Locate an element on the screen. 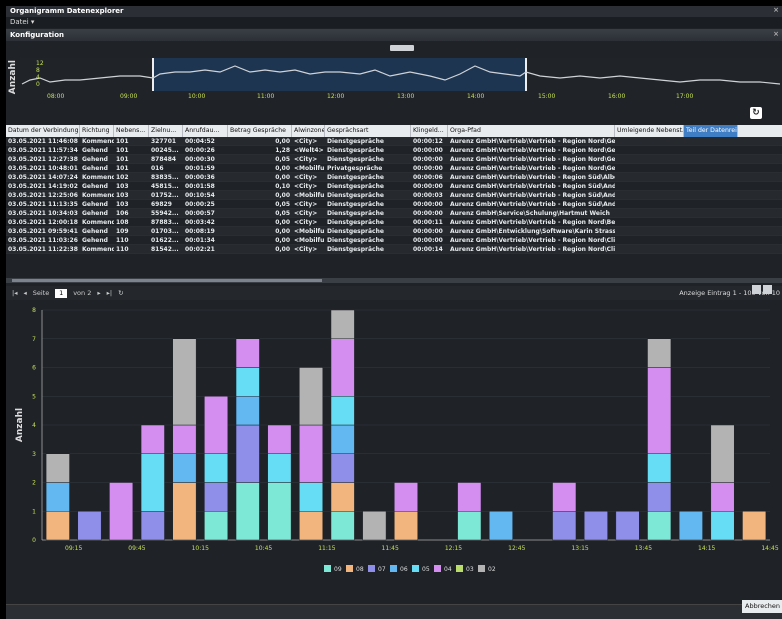 The image size is (782, 619). prev-page-icon: ◂ is located at coordinates (24, 293).